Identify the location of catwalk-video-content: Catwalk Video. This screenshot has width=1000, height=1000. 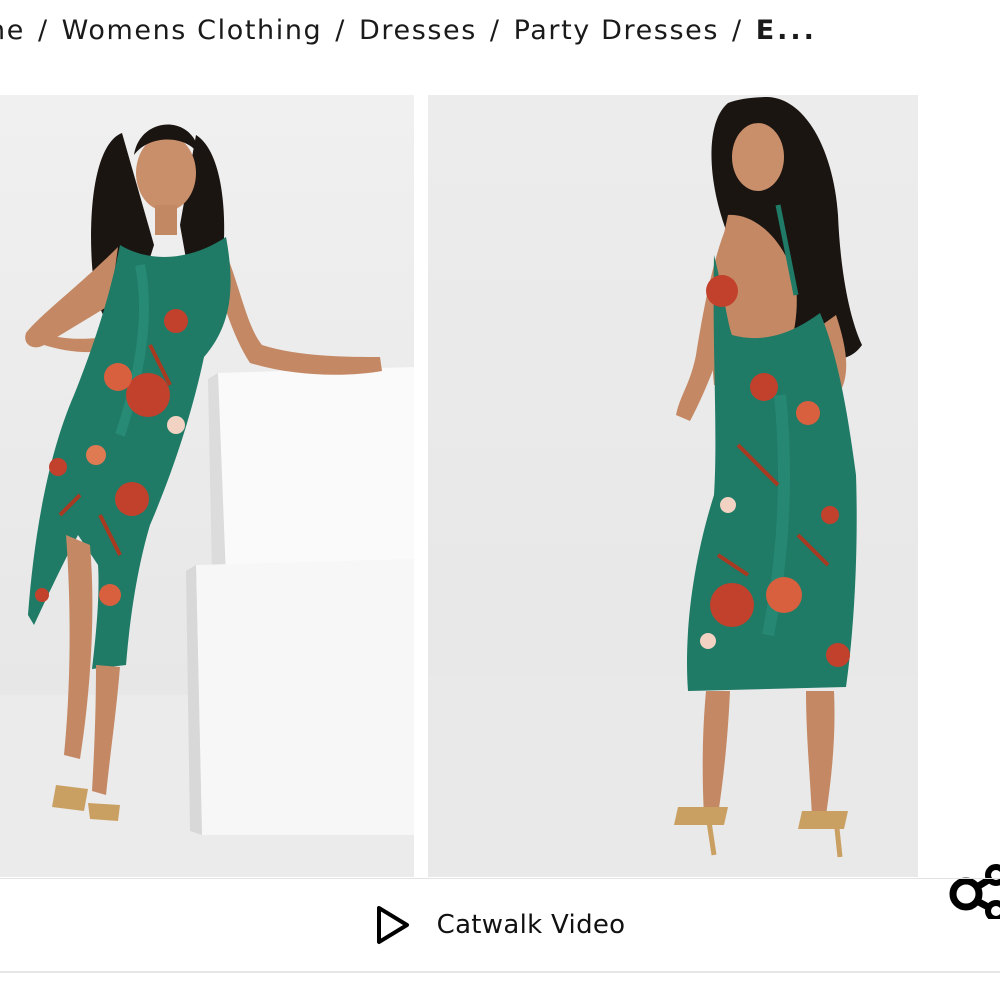
(500, 925).